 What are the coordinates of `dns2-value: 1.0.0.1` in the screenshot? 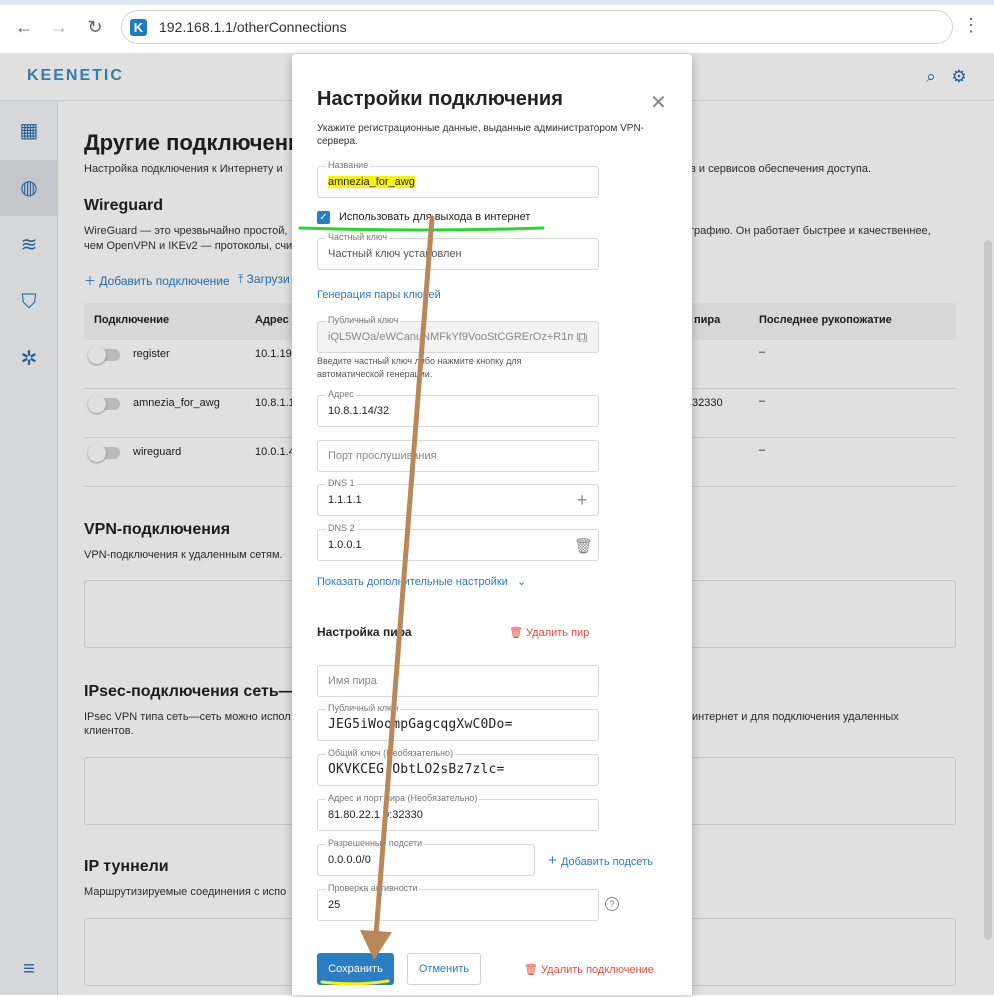 It's located at (345, 545).